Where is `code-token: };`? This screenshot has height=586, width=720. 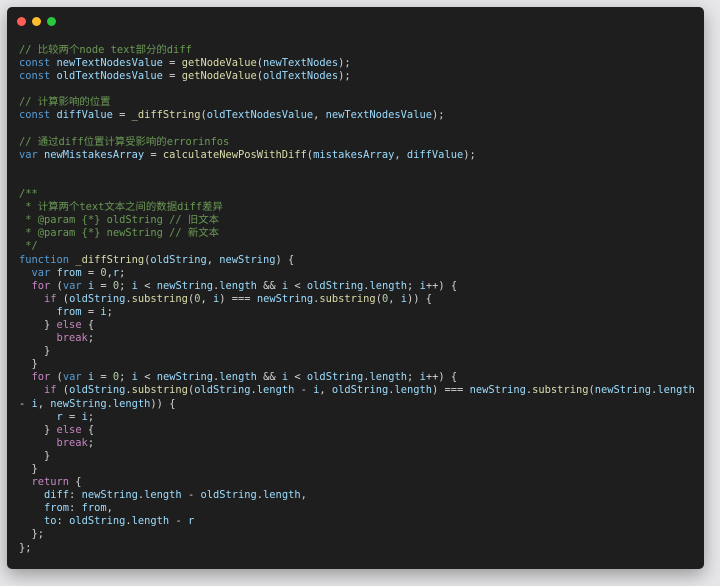
code-token: }; is located at coordinates (25, 547).